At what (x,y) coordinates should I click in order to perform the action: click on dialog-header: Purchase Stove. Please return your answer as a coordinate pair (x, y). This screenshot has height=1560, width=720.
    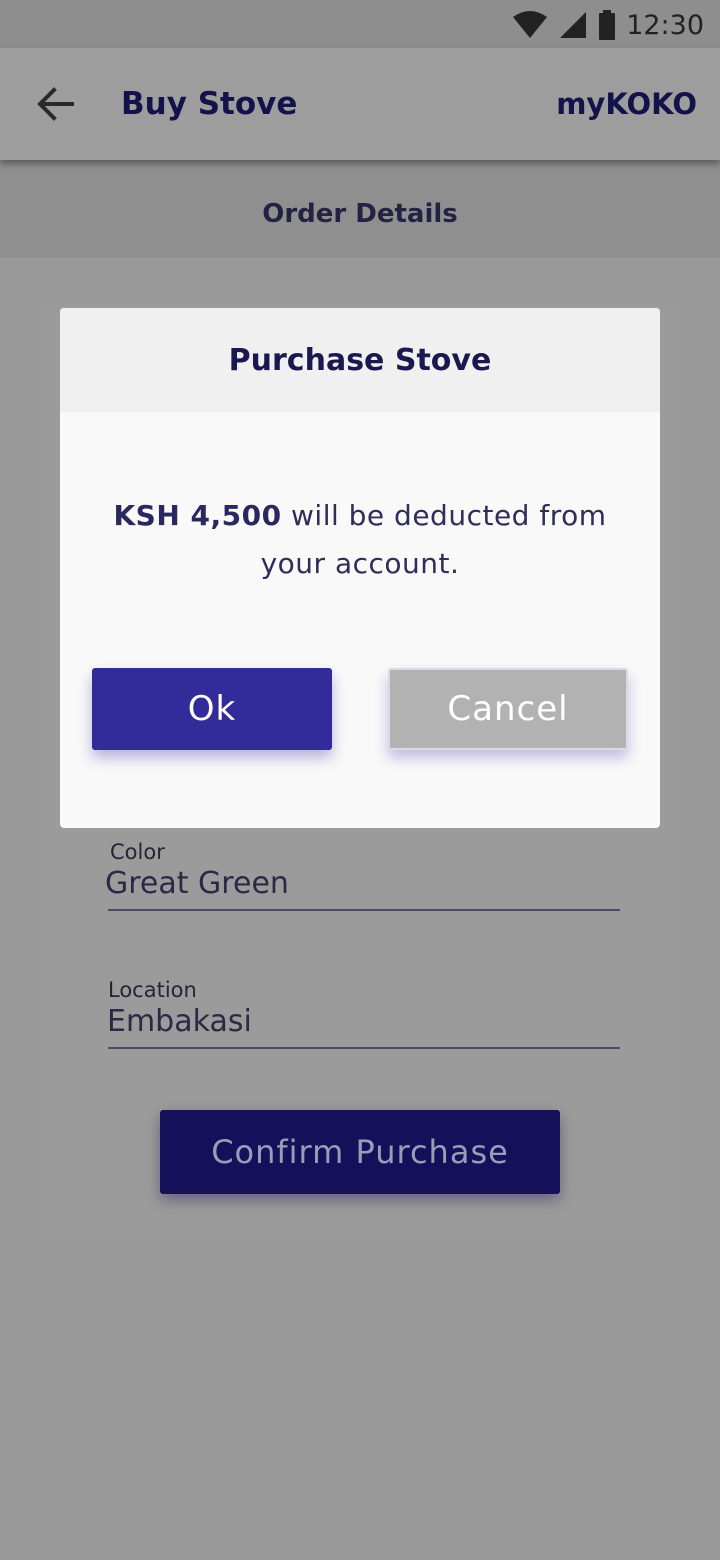
    Looking at the image, I should click on (360, 360).